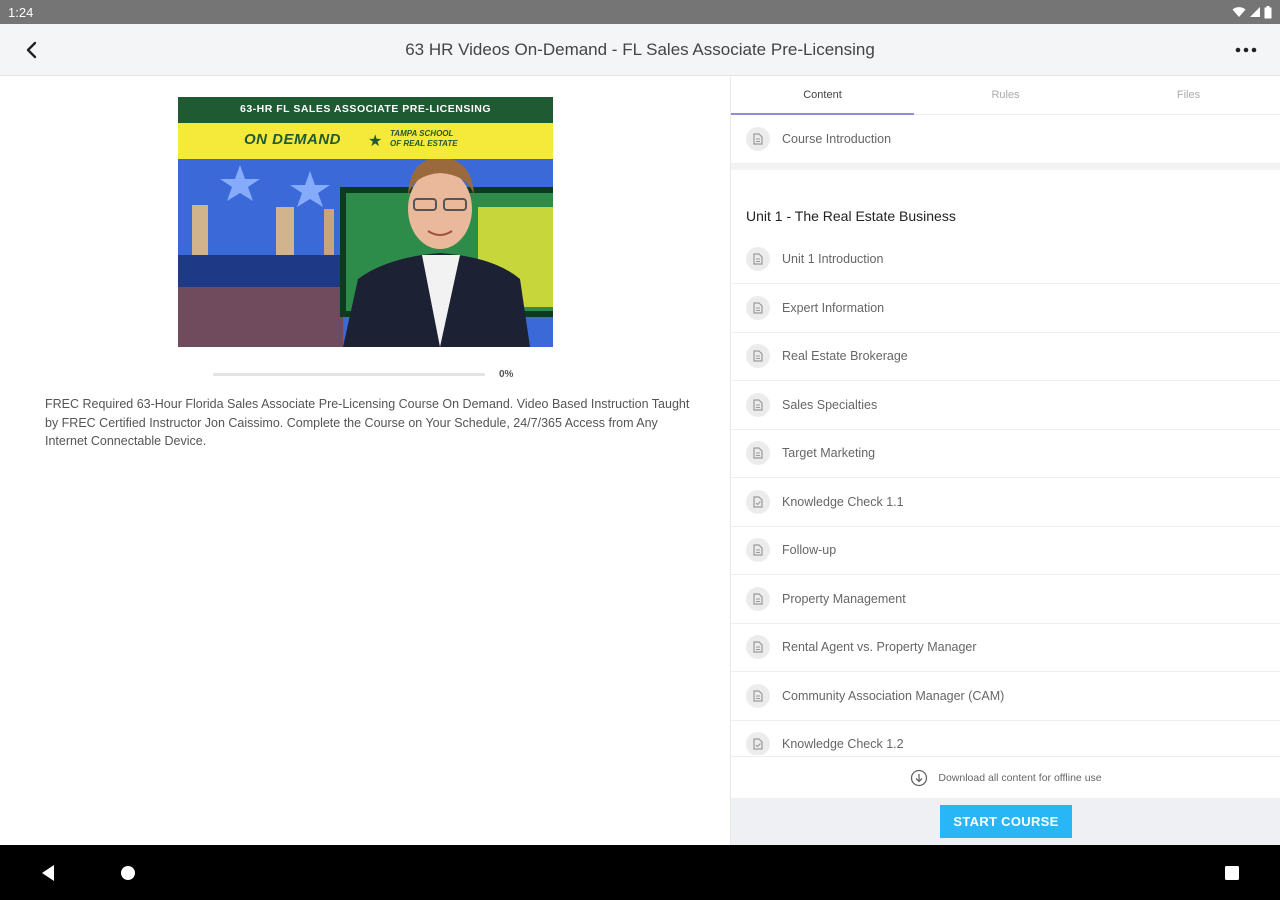  I want to click on tab-rules: Rules, so click(1005, 95).